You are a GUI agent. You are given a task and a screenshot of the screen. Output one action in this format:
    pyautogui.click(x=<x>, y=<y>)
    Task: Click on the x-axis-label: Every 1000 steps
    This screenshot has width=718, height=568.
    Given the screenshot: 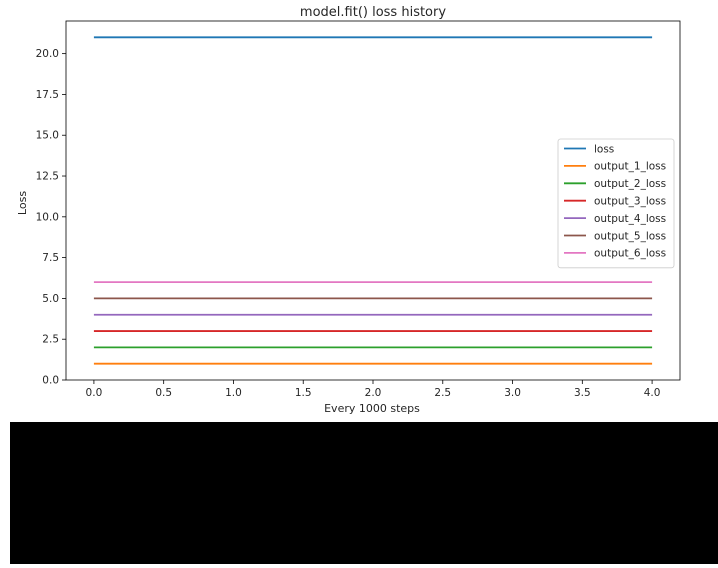 What is the action you would take?
    pyautogui.click(x=372, y=408)
    